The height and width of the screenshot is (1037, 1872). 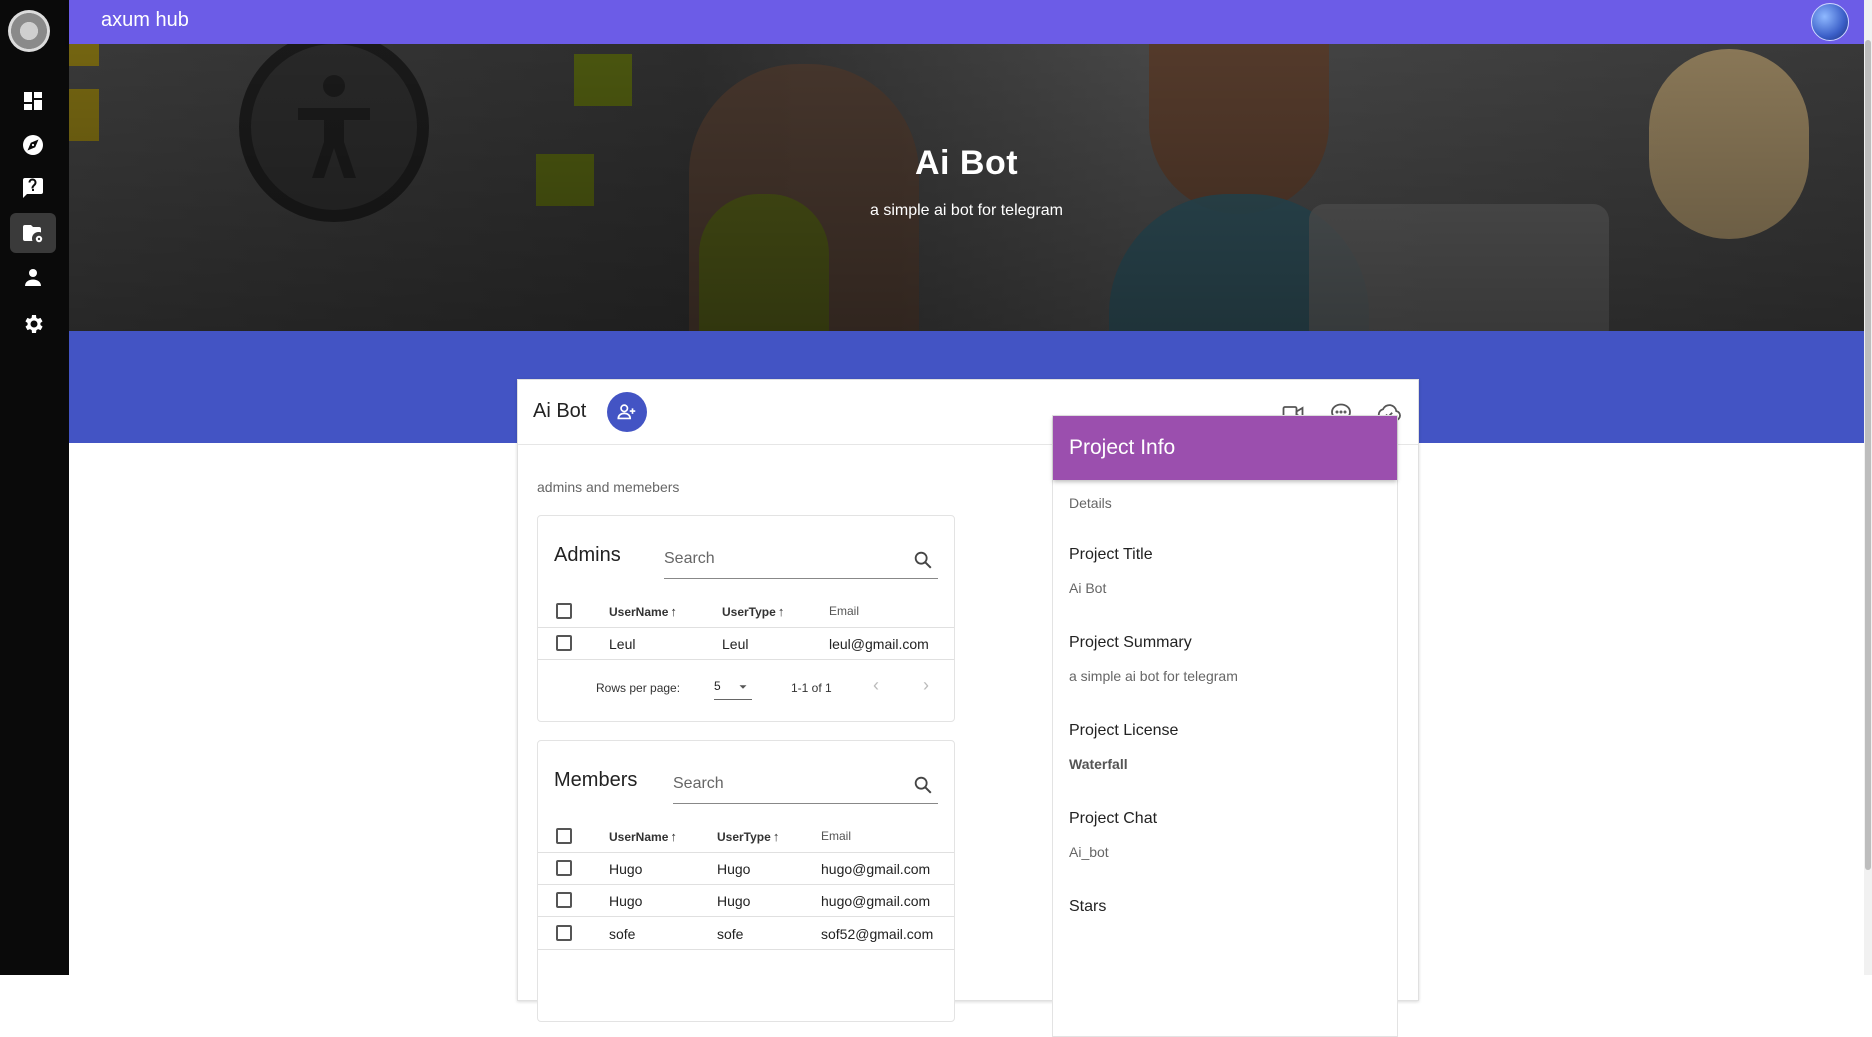 I want to click on admins-title: Admins, so click(x=587, y=555).